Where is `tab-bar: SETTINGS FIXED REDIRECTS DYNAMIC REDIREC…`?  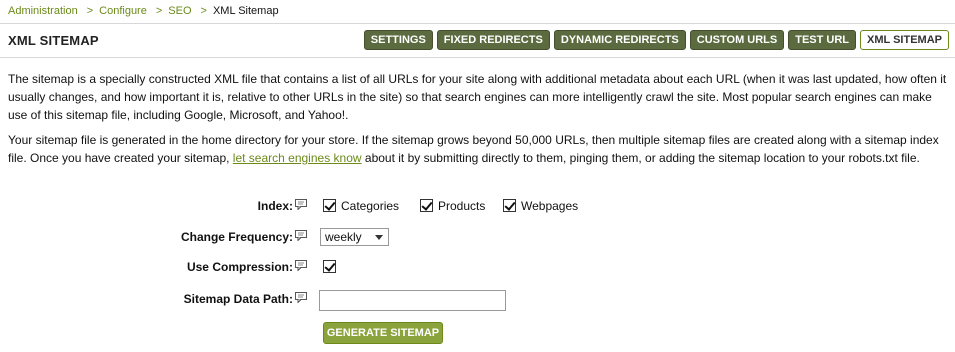 tab-bar: SETTINGS FIXED REDIRECTS DYNAMIC REDIREC… is located at coordinates (656, 40).